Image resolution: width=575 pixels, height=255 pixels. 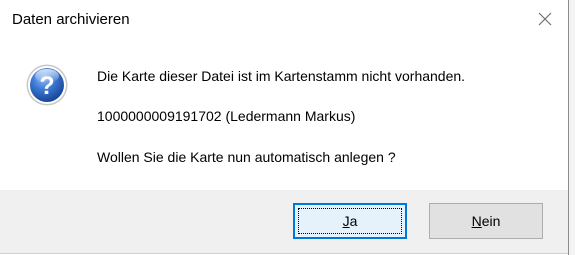 What do you see at coordinates (346, 221) in the screenshot?
I see `yes-mnemonic: J` at bounding box center [346, 221].